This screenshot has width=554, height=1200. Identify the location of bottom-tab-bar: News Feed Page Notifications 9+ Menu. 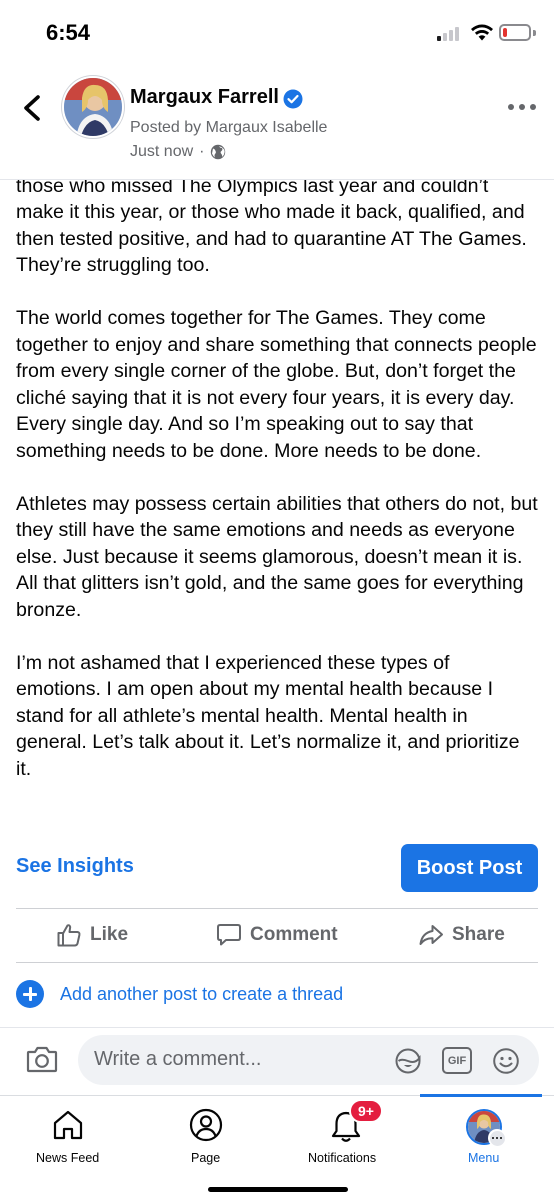
(277, 1147).